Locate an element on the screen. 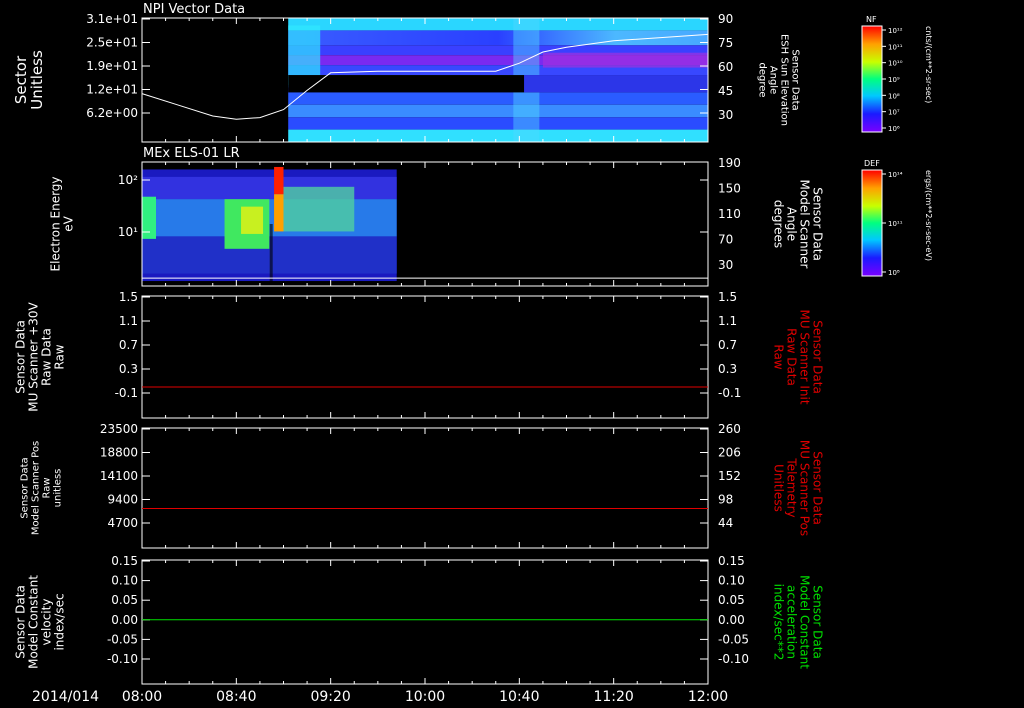  right-tick-label: -0.05 is located at coordinates (733, 639).